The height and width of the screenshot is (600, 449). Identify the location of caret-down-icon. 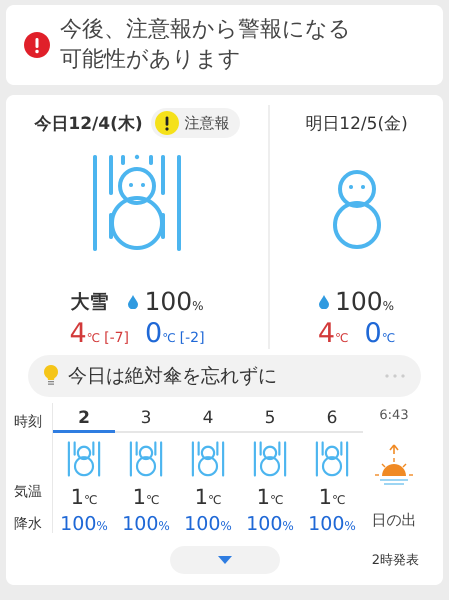
(225, 560).